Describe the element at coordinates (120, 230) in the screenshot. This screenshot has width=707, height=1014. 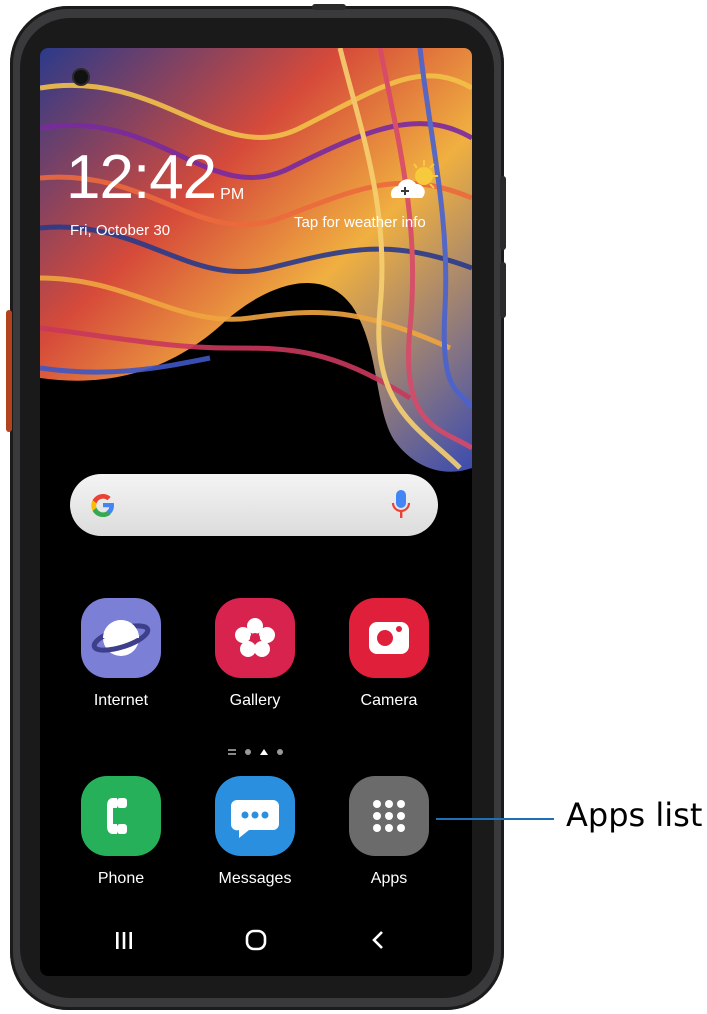
I see `clock-date: Fri, October 30` at that location.